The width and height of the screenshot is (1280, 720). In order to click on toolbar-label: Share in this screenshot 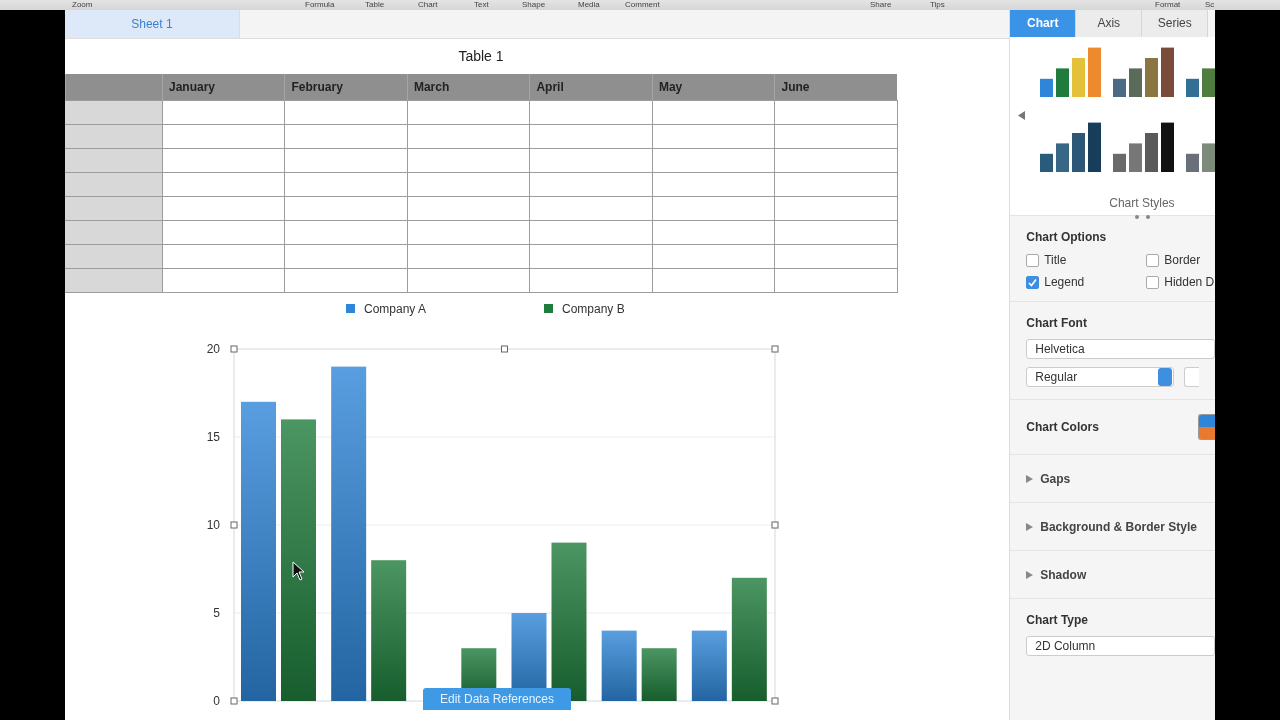, I will do `click(881, 4)`.